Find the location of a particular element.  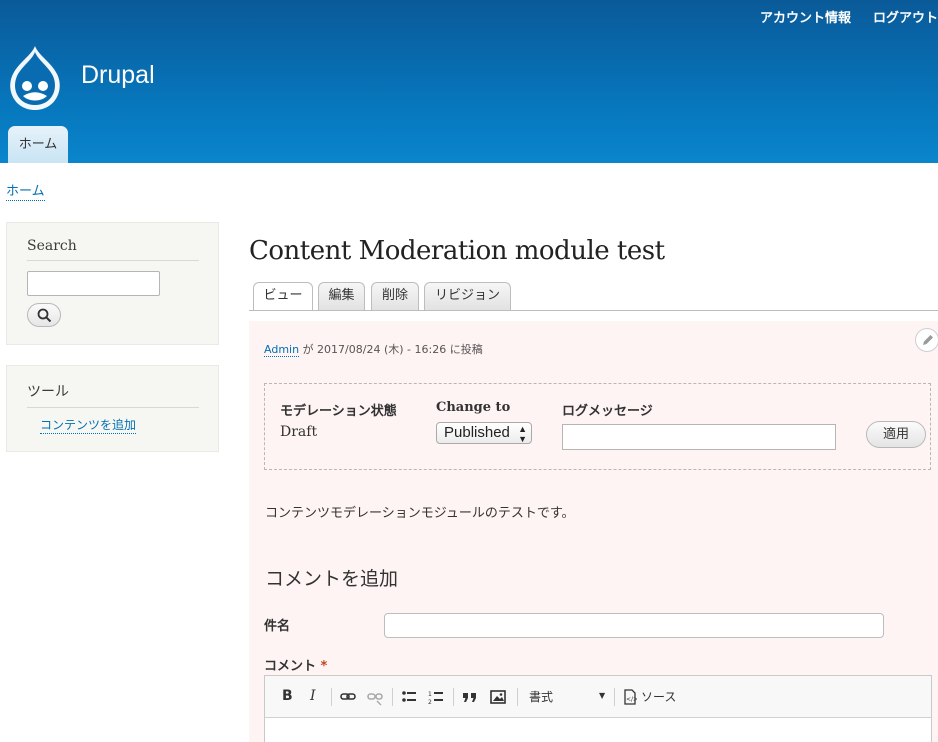

account-link: アカウント情報 is located at coordinates (805, 16).